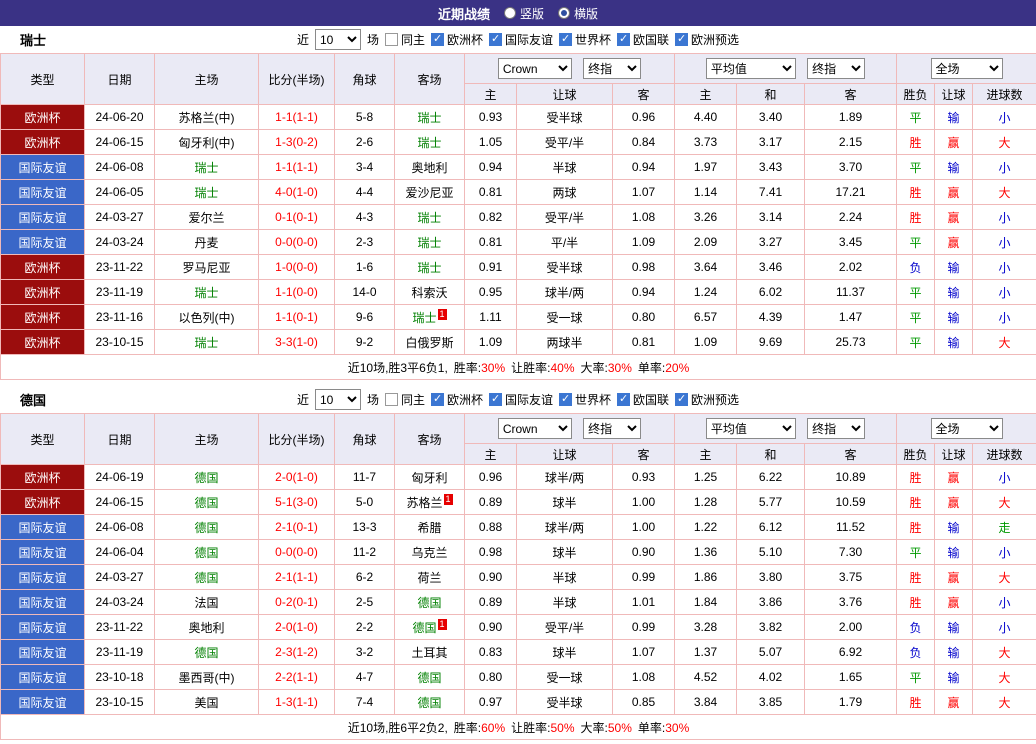  I want to click on subcol-handicap-result: 让球, so click(954, 454).